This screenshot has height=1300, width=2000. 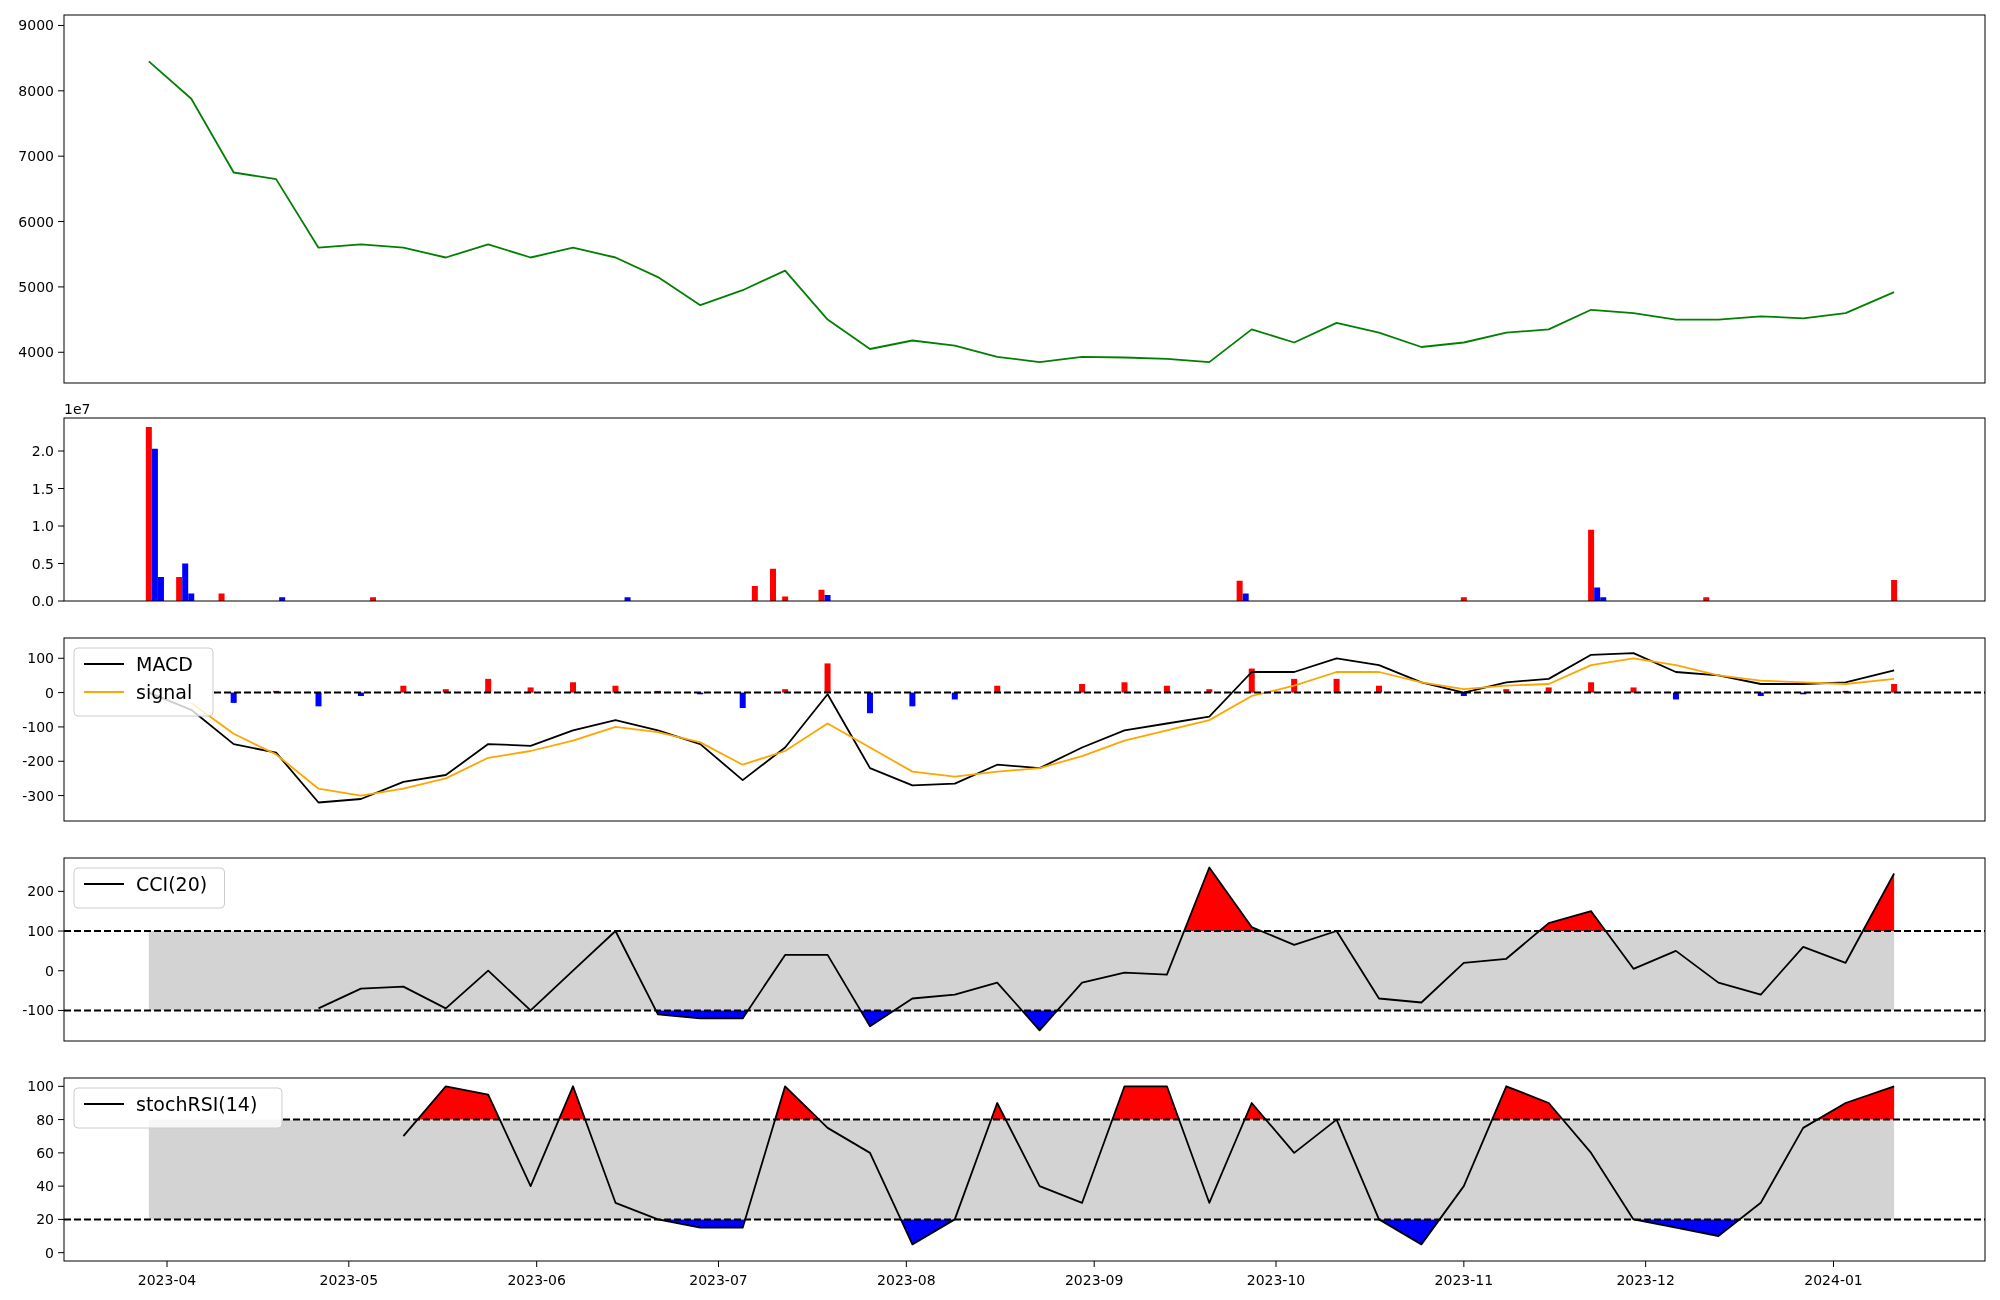 What do you see at coordinates (45, 1152) in the screenshot?
I see `y-tick-label: 60` at bounding box center [45, 1152].